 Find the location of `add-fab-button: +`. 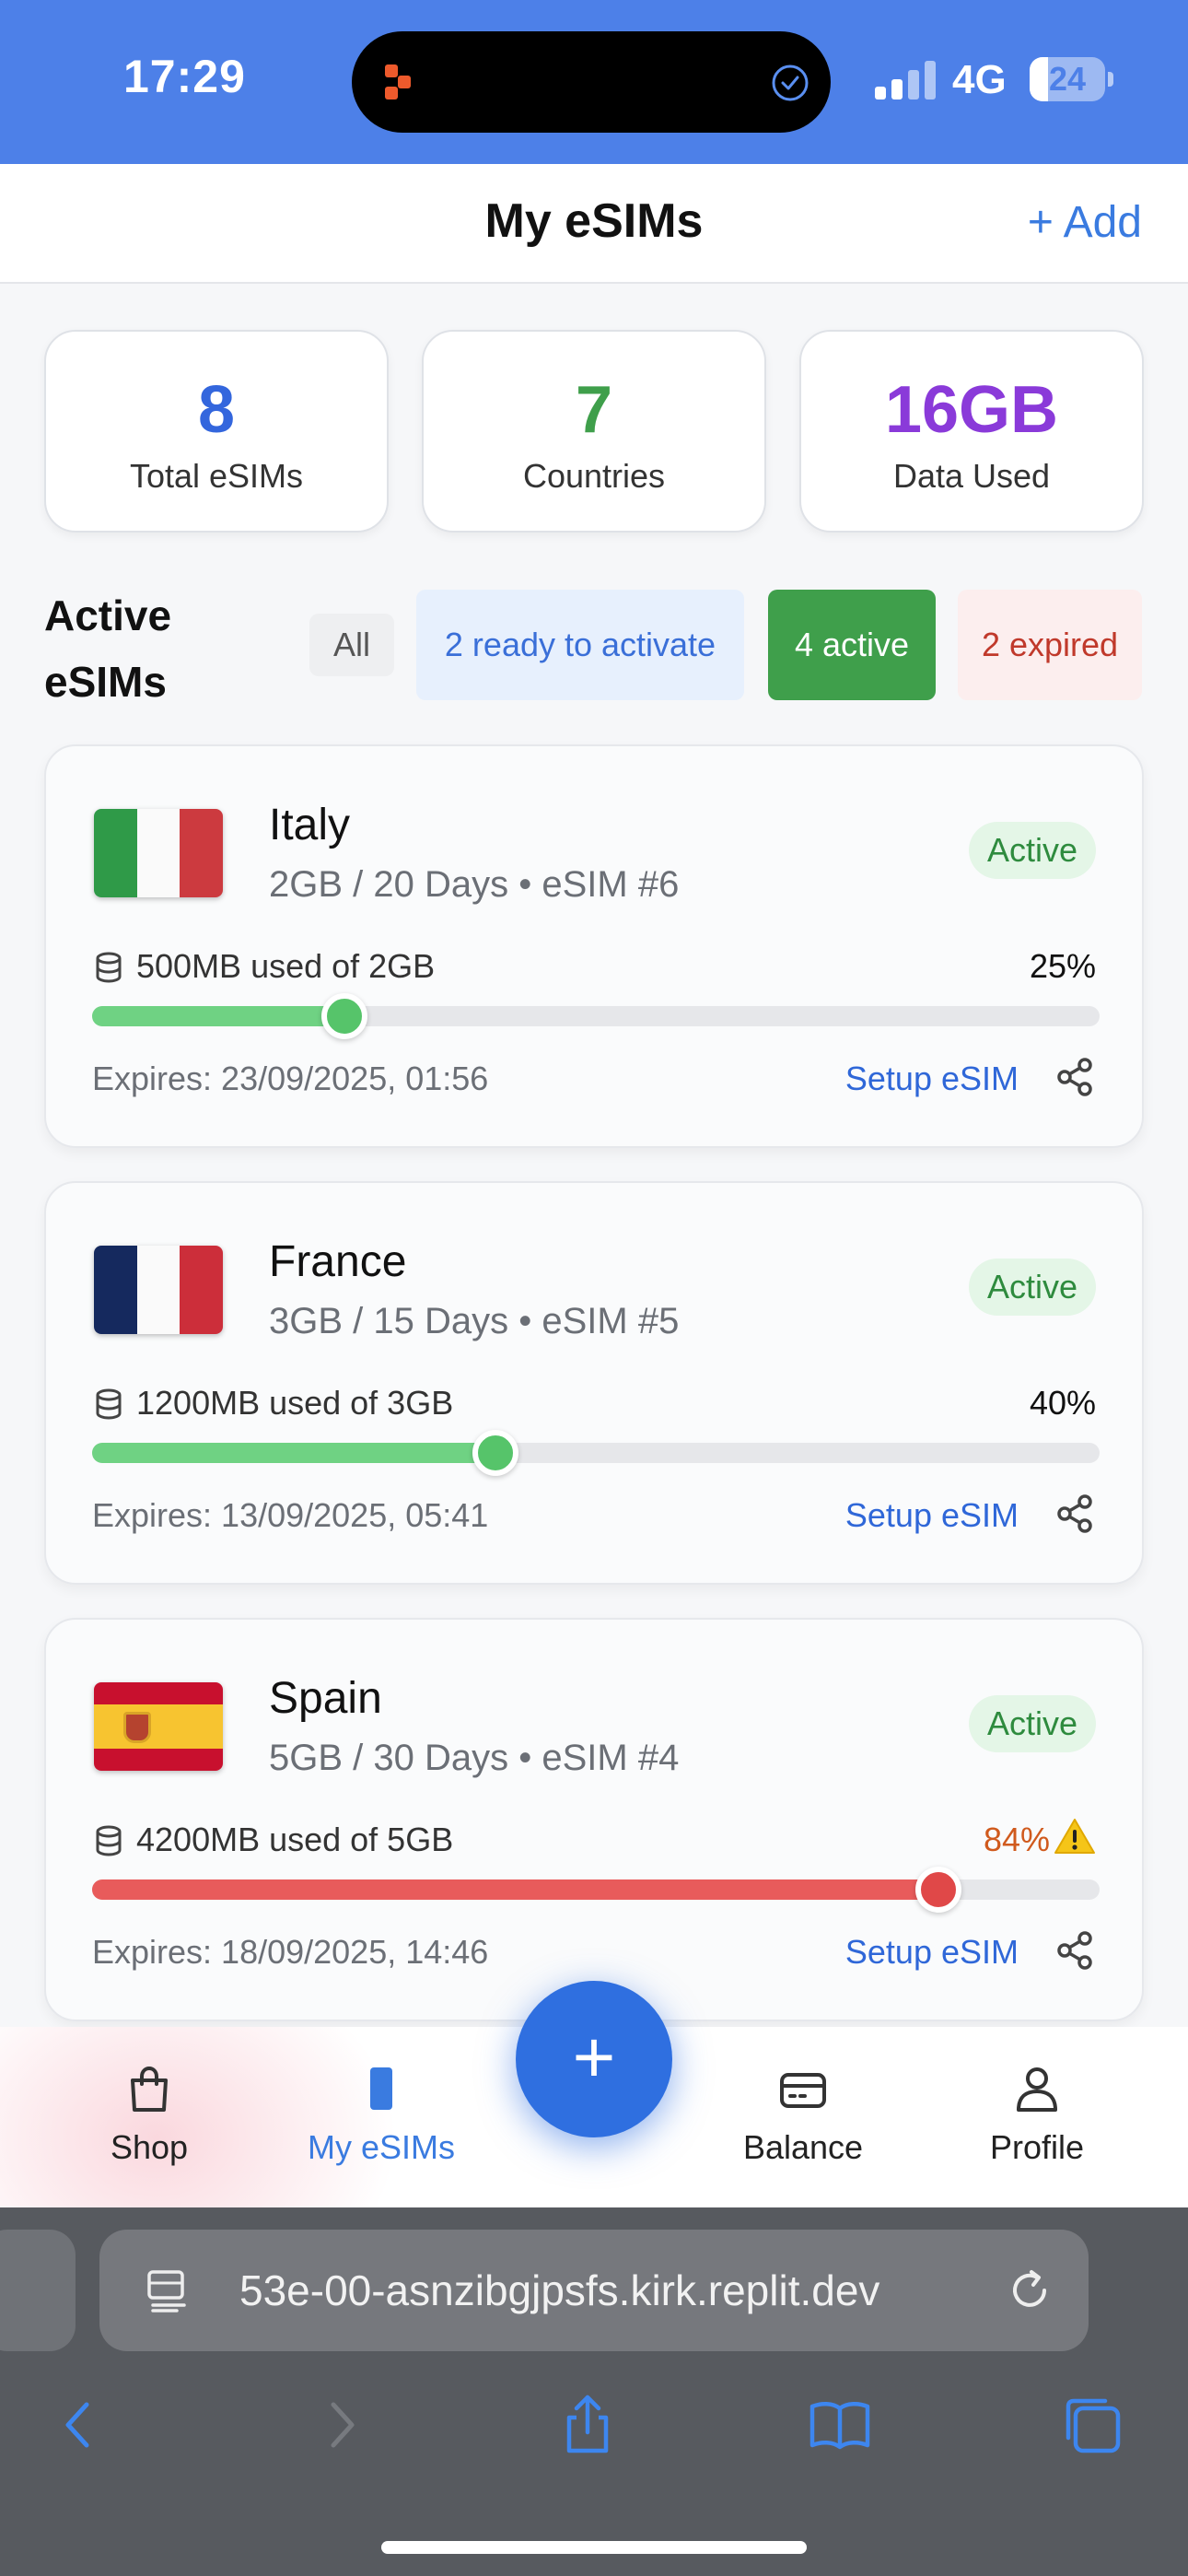

add-fab-button: + is located at coordinates (594, 2059).